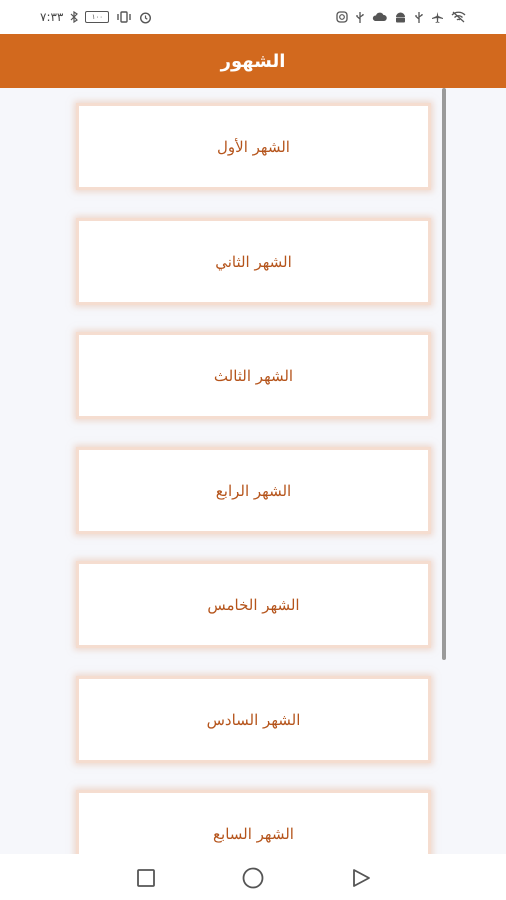 The height and width of the screenshot is (900, 506). I want to click on vibrate-icon, so click(124, 17).